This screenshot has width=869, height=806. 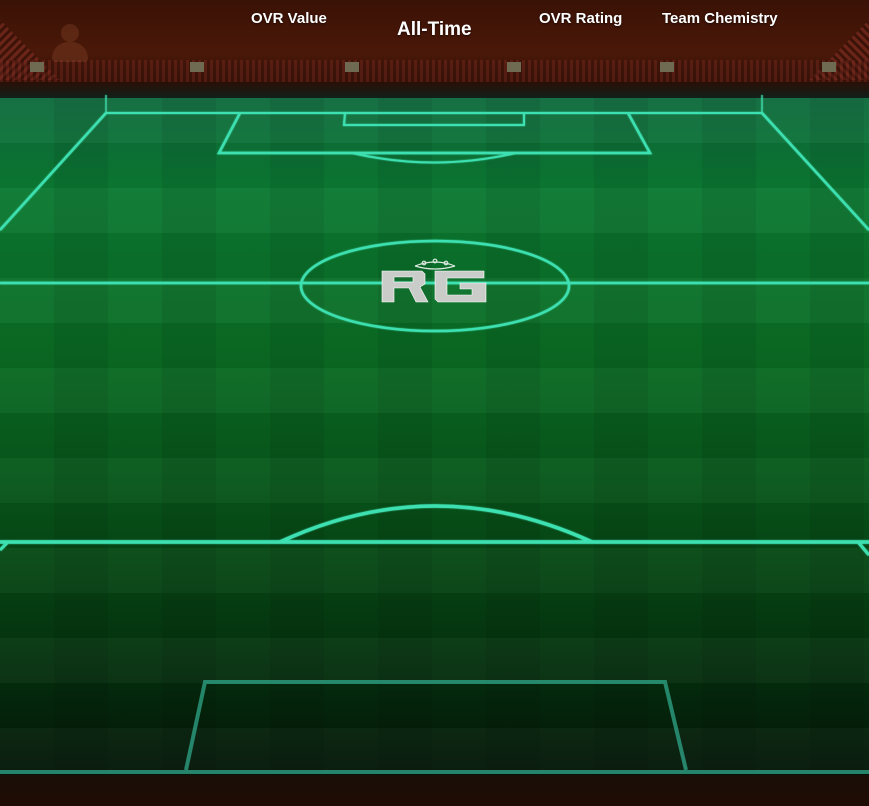 I want to click on left-touchline-top, so click(x=53, y=171).